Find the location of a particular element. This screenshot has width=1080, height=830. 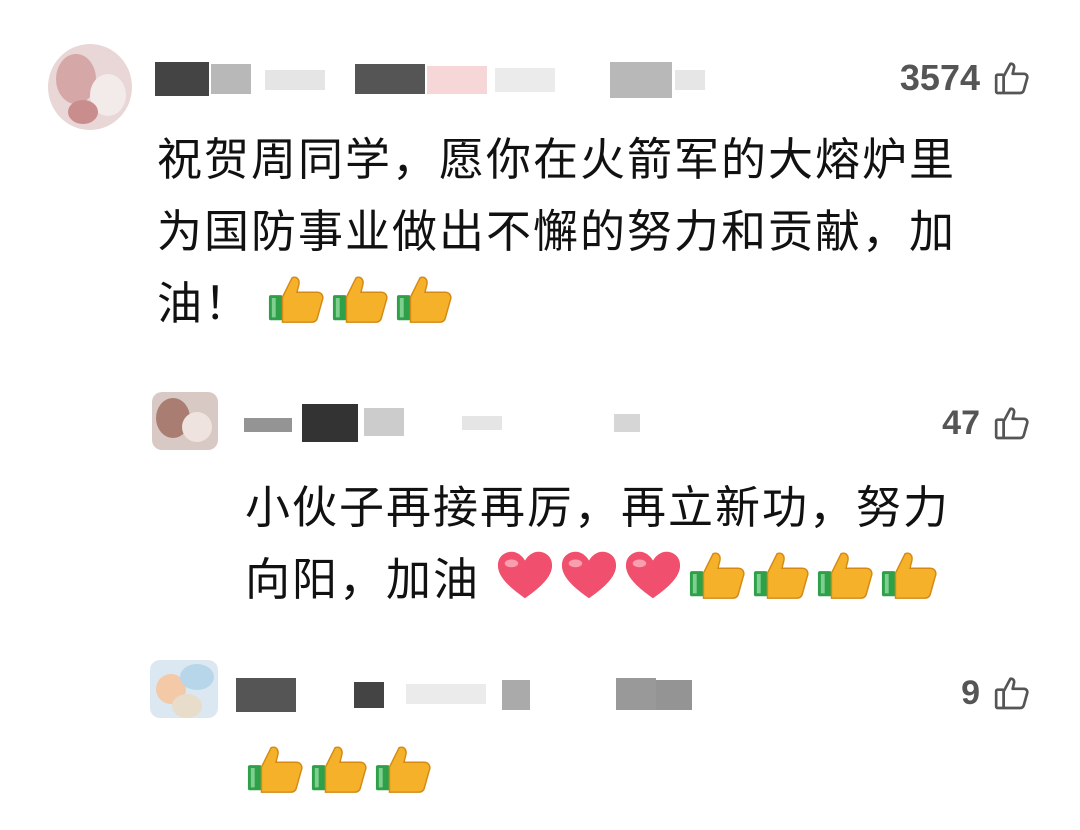

comment-line: 祝贺周同学，愿你在火箭军的大熔炉里 is located at coordinates (557, 159).